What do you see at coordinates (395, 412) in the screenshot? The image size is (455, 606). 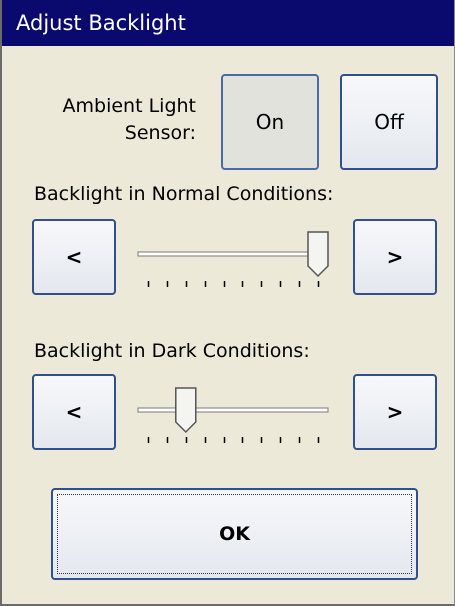 I see `dark-increase-button: >` at bounding box center [395, 412].